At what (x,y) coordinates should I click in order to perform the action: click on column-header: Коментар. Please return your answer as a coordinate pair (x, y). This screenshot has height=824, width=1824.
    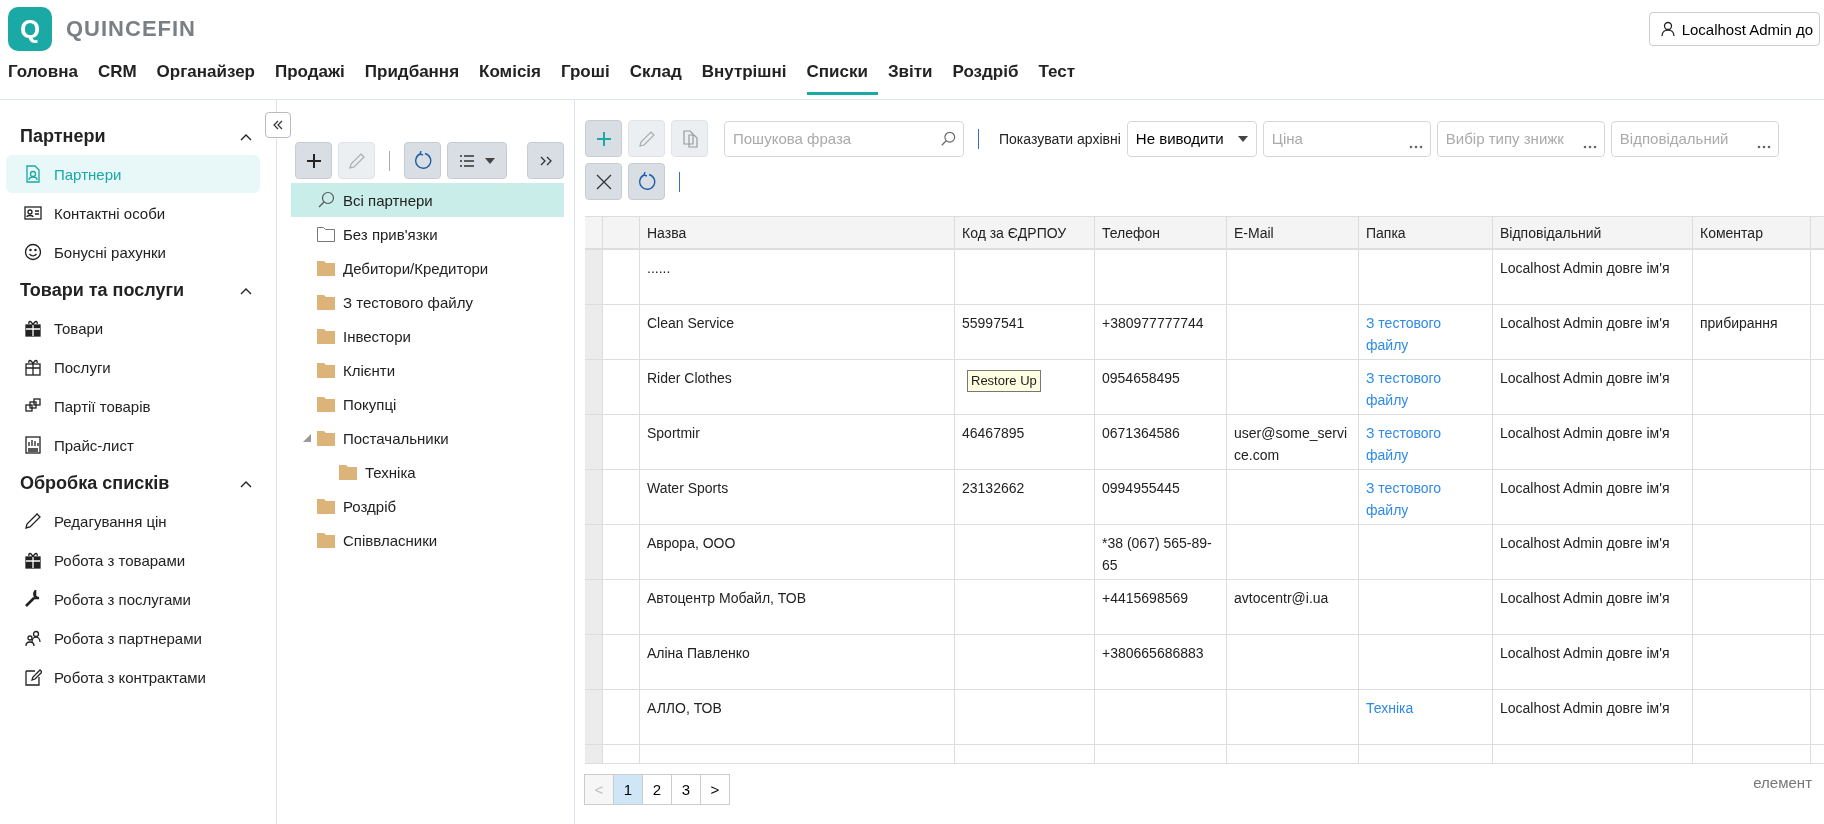
    Looking at the image, I should click on (1752, 232).